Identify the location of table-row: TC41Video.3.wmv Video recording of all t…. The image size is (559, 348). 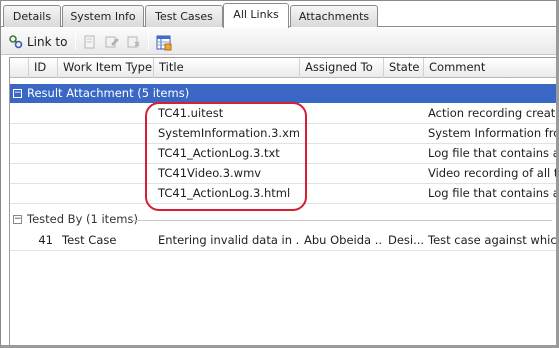
(283, 174).